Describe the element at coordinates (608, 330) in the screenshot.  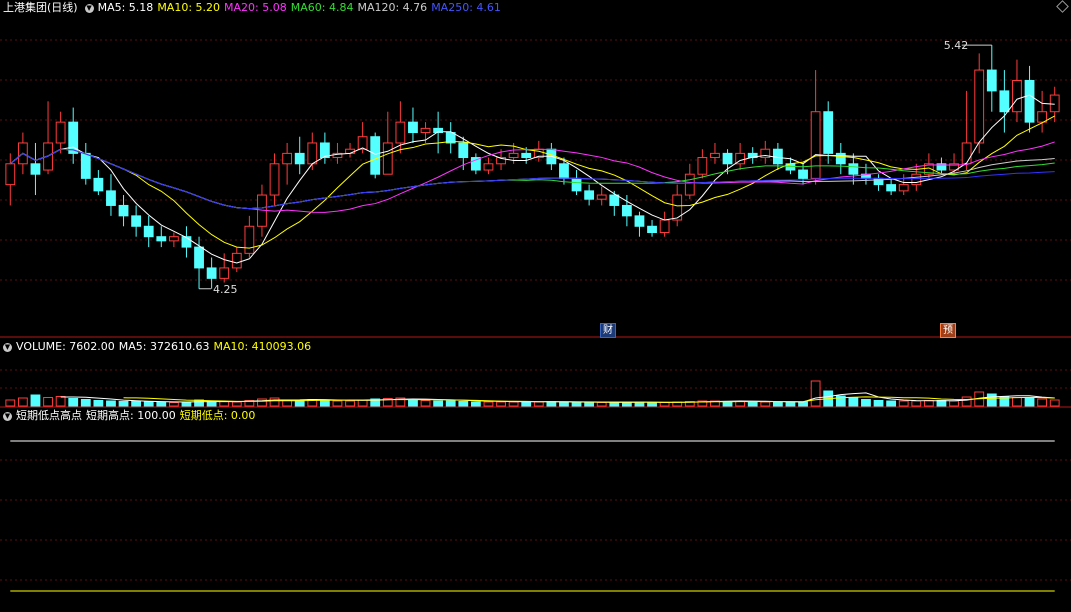
I see `finance-report-marker: 财` at that location.